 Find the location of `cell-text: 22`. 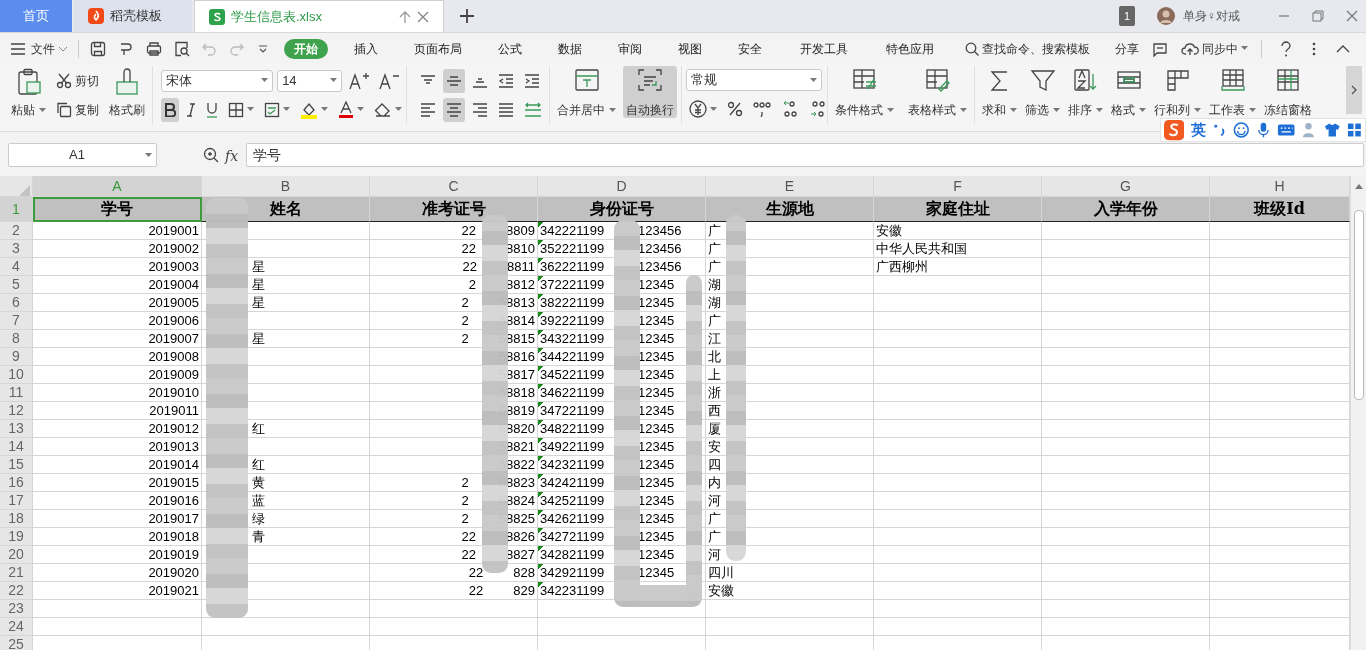

cell-text: 22 is located at coordinates (469, 248).